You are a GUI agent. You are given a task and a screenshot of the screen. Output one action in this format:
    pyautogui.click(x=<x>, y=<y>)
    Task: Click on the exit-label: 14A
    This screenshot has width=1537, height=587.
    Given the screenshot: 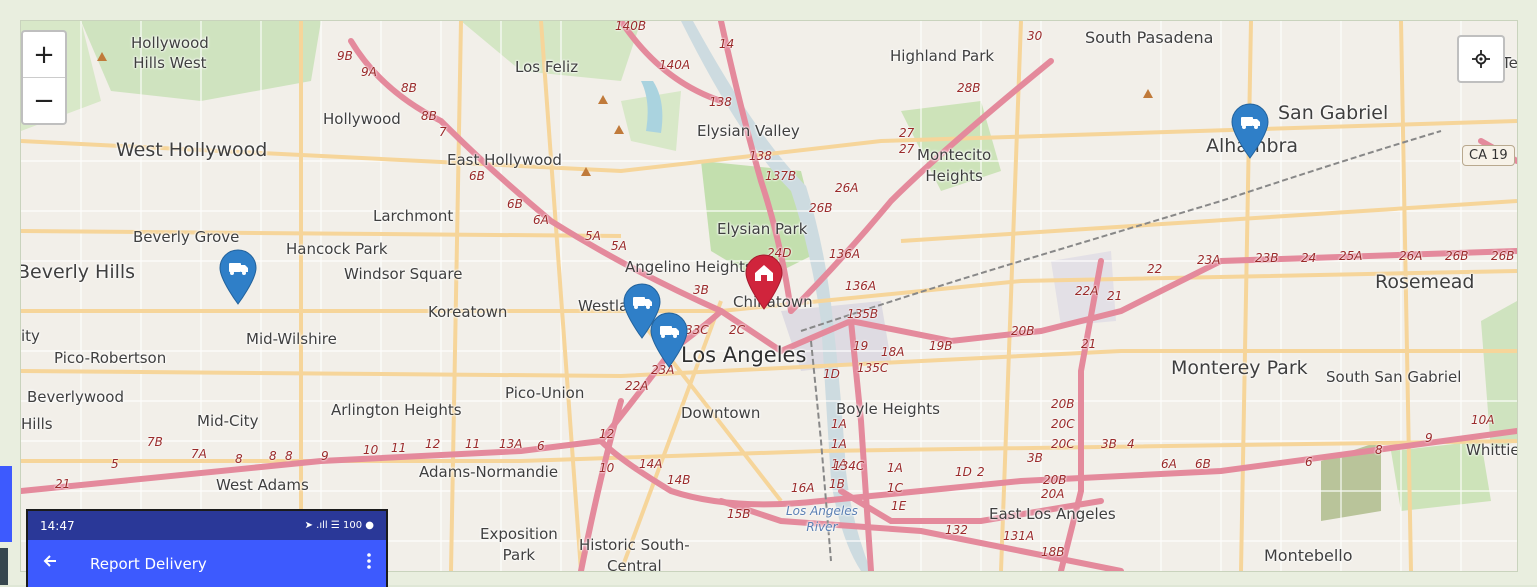 What is the action you would take?
    pyautogui.click(x=651, y=464)
    